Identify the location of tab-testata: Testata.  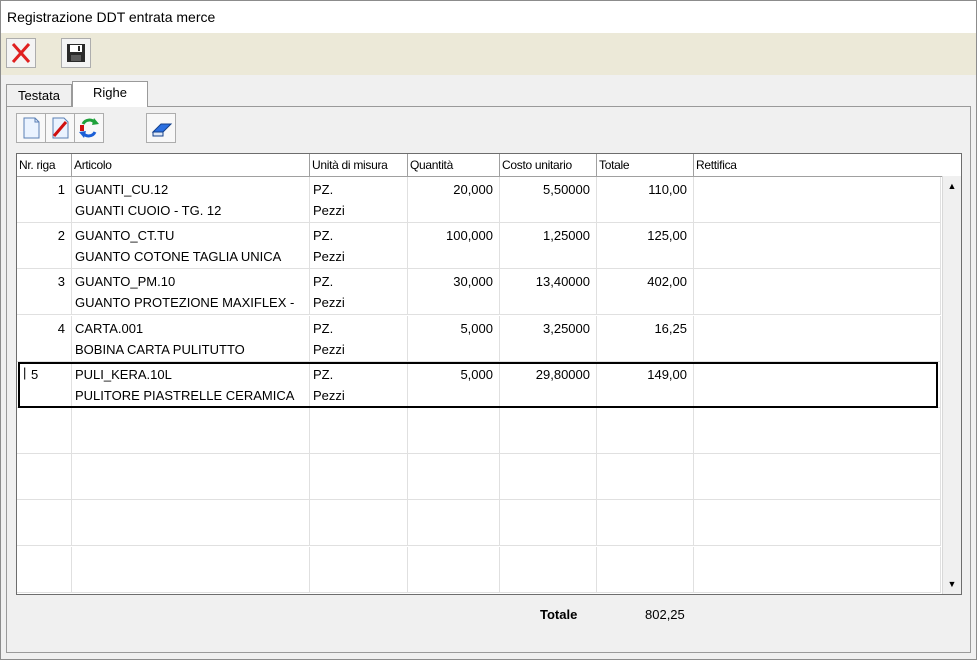
(39, 95).